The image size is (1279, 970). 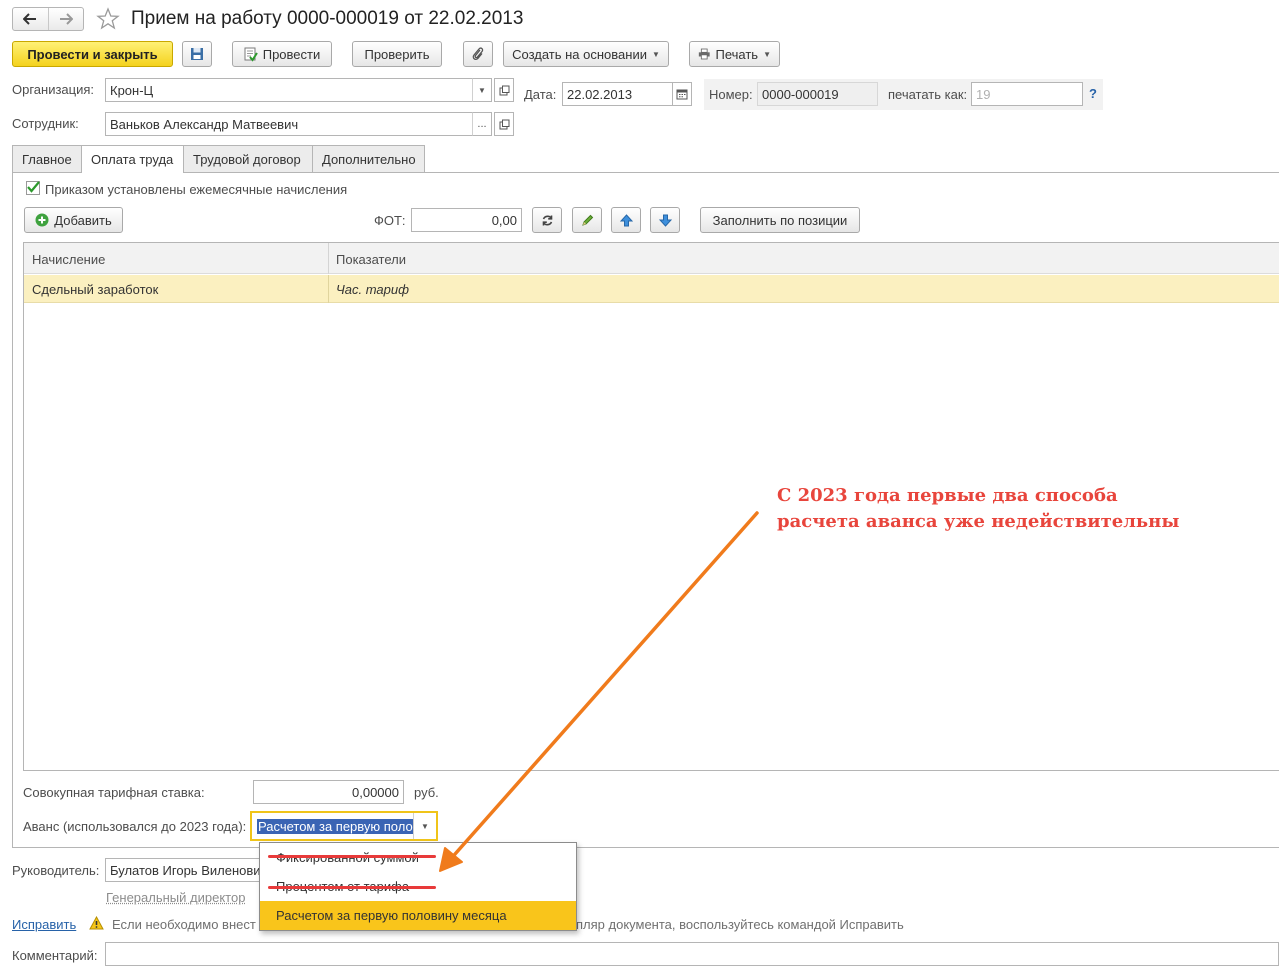 What do you see at coordinates (328, 258) in the screenshot?
I see `column-divider` at bounding box center [328, 258].